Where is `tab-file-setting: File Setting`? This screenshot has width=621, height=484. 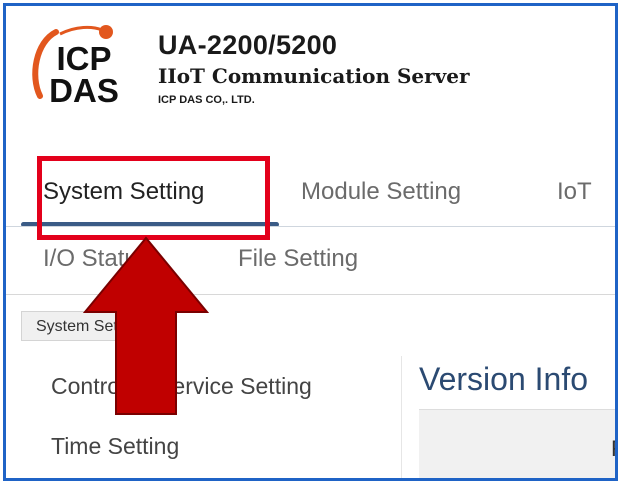 tab-file-setting: File Setting is located at coordinates (298, 259).